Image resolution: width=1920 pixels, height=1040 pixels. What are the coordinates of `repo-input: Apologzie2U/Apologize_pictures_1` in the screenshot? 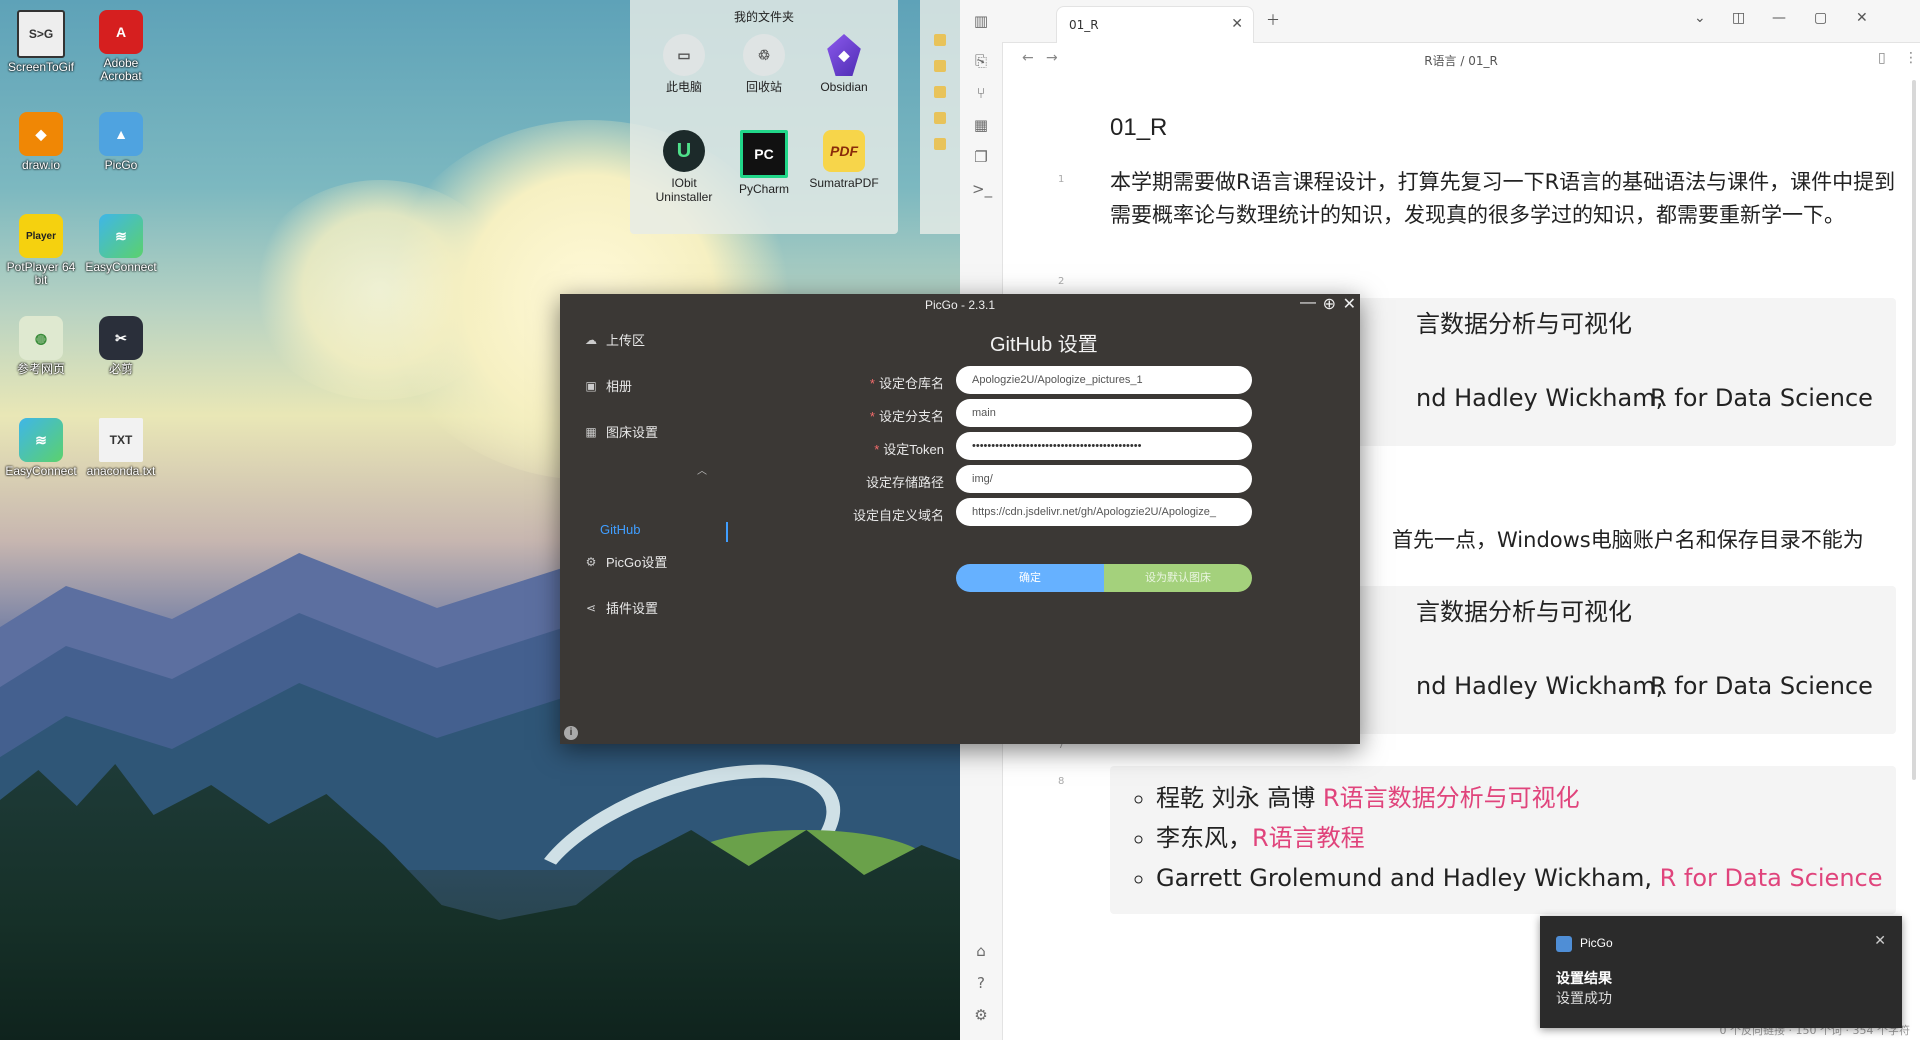 It's located at (1104, 380).